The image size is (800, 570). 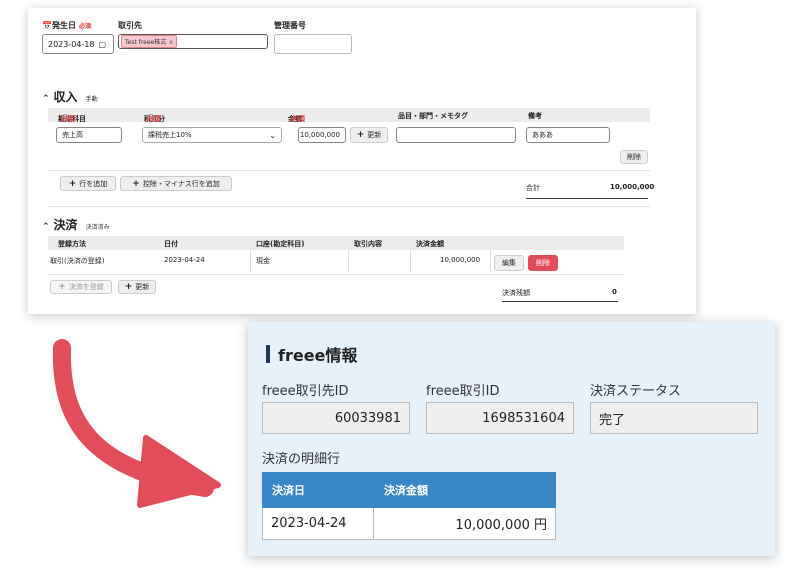 What do you see at coordinates (149, 41) in the screenshot?
I see `partner-tag: Test freee株式 x` at bounding box center [149, 41].